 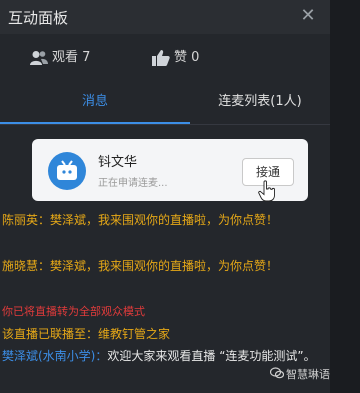 What do you see at coordinates (95, 107) in the screenshot?
I see `tab-messages: 消息` at bounding box center [95, 107].